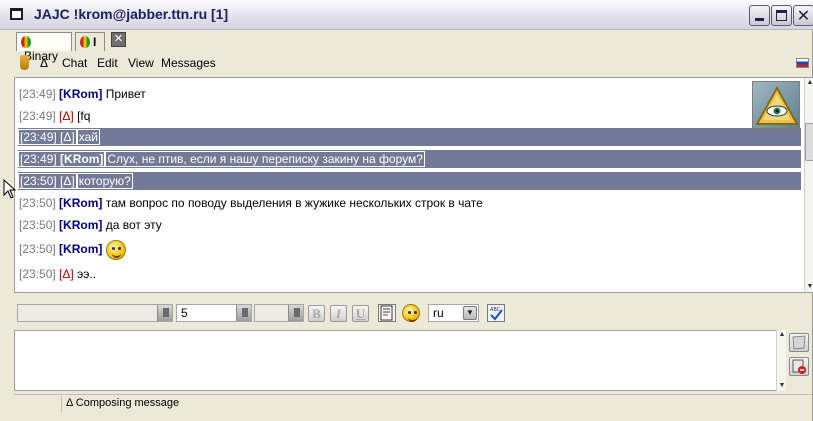 The height and width of the screenshot is (421, 813). I want to click on font-size-select: 5, so click(214, 313).